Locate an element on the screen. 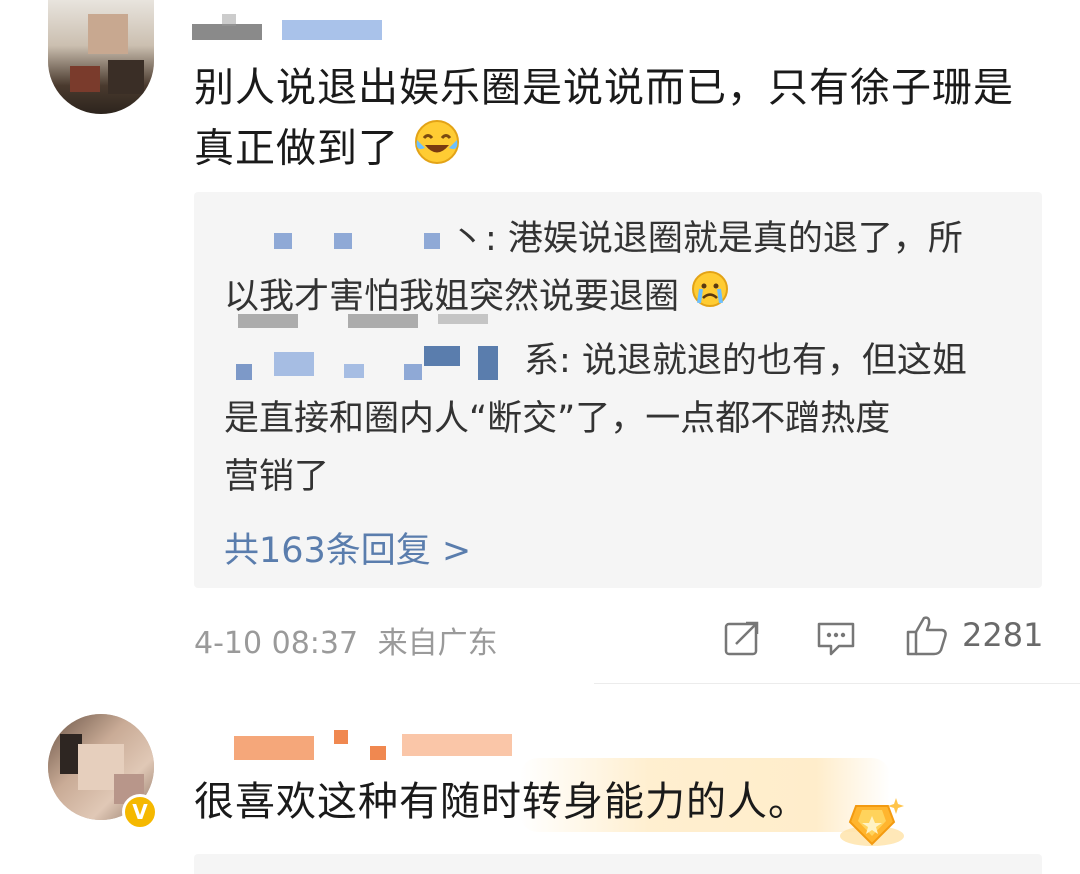 The width and height of the screenshot is (1080, 874). reply-text-line3: 营销了 is located at coordinates (277, 477).